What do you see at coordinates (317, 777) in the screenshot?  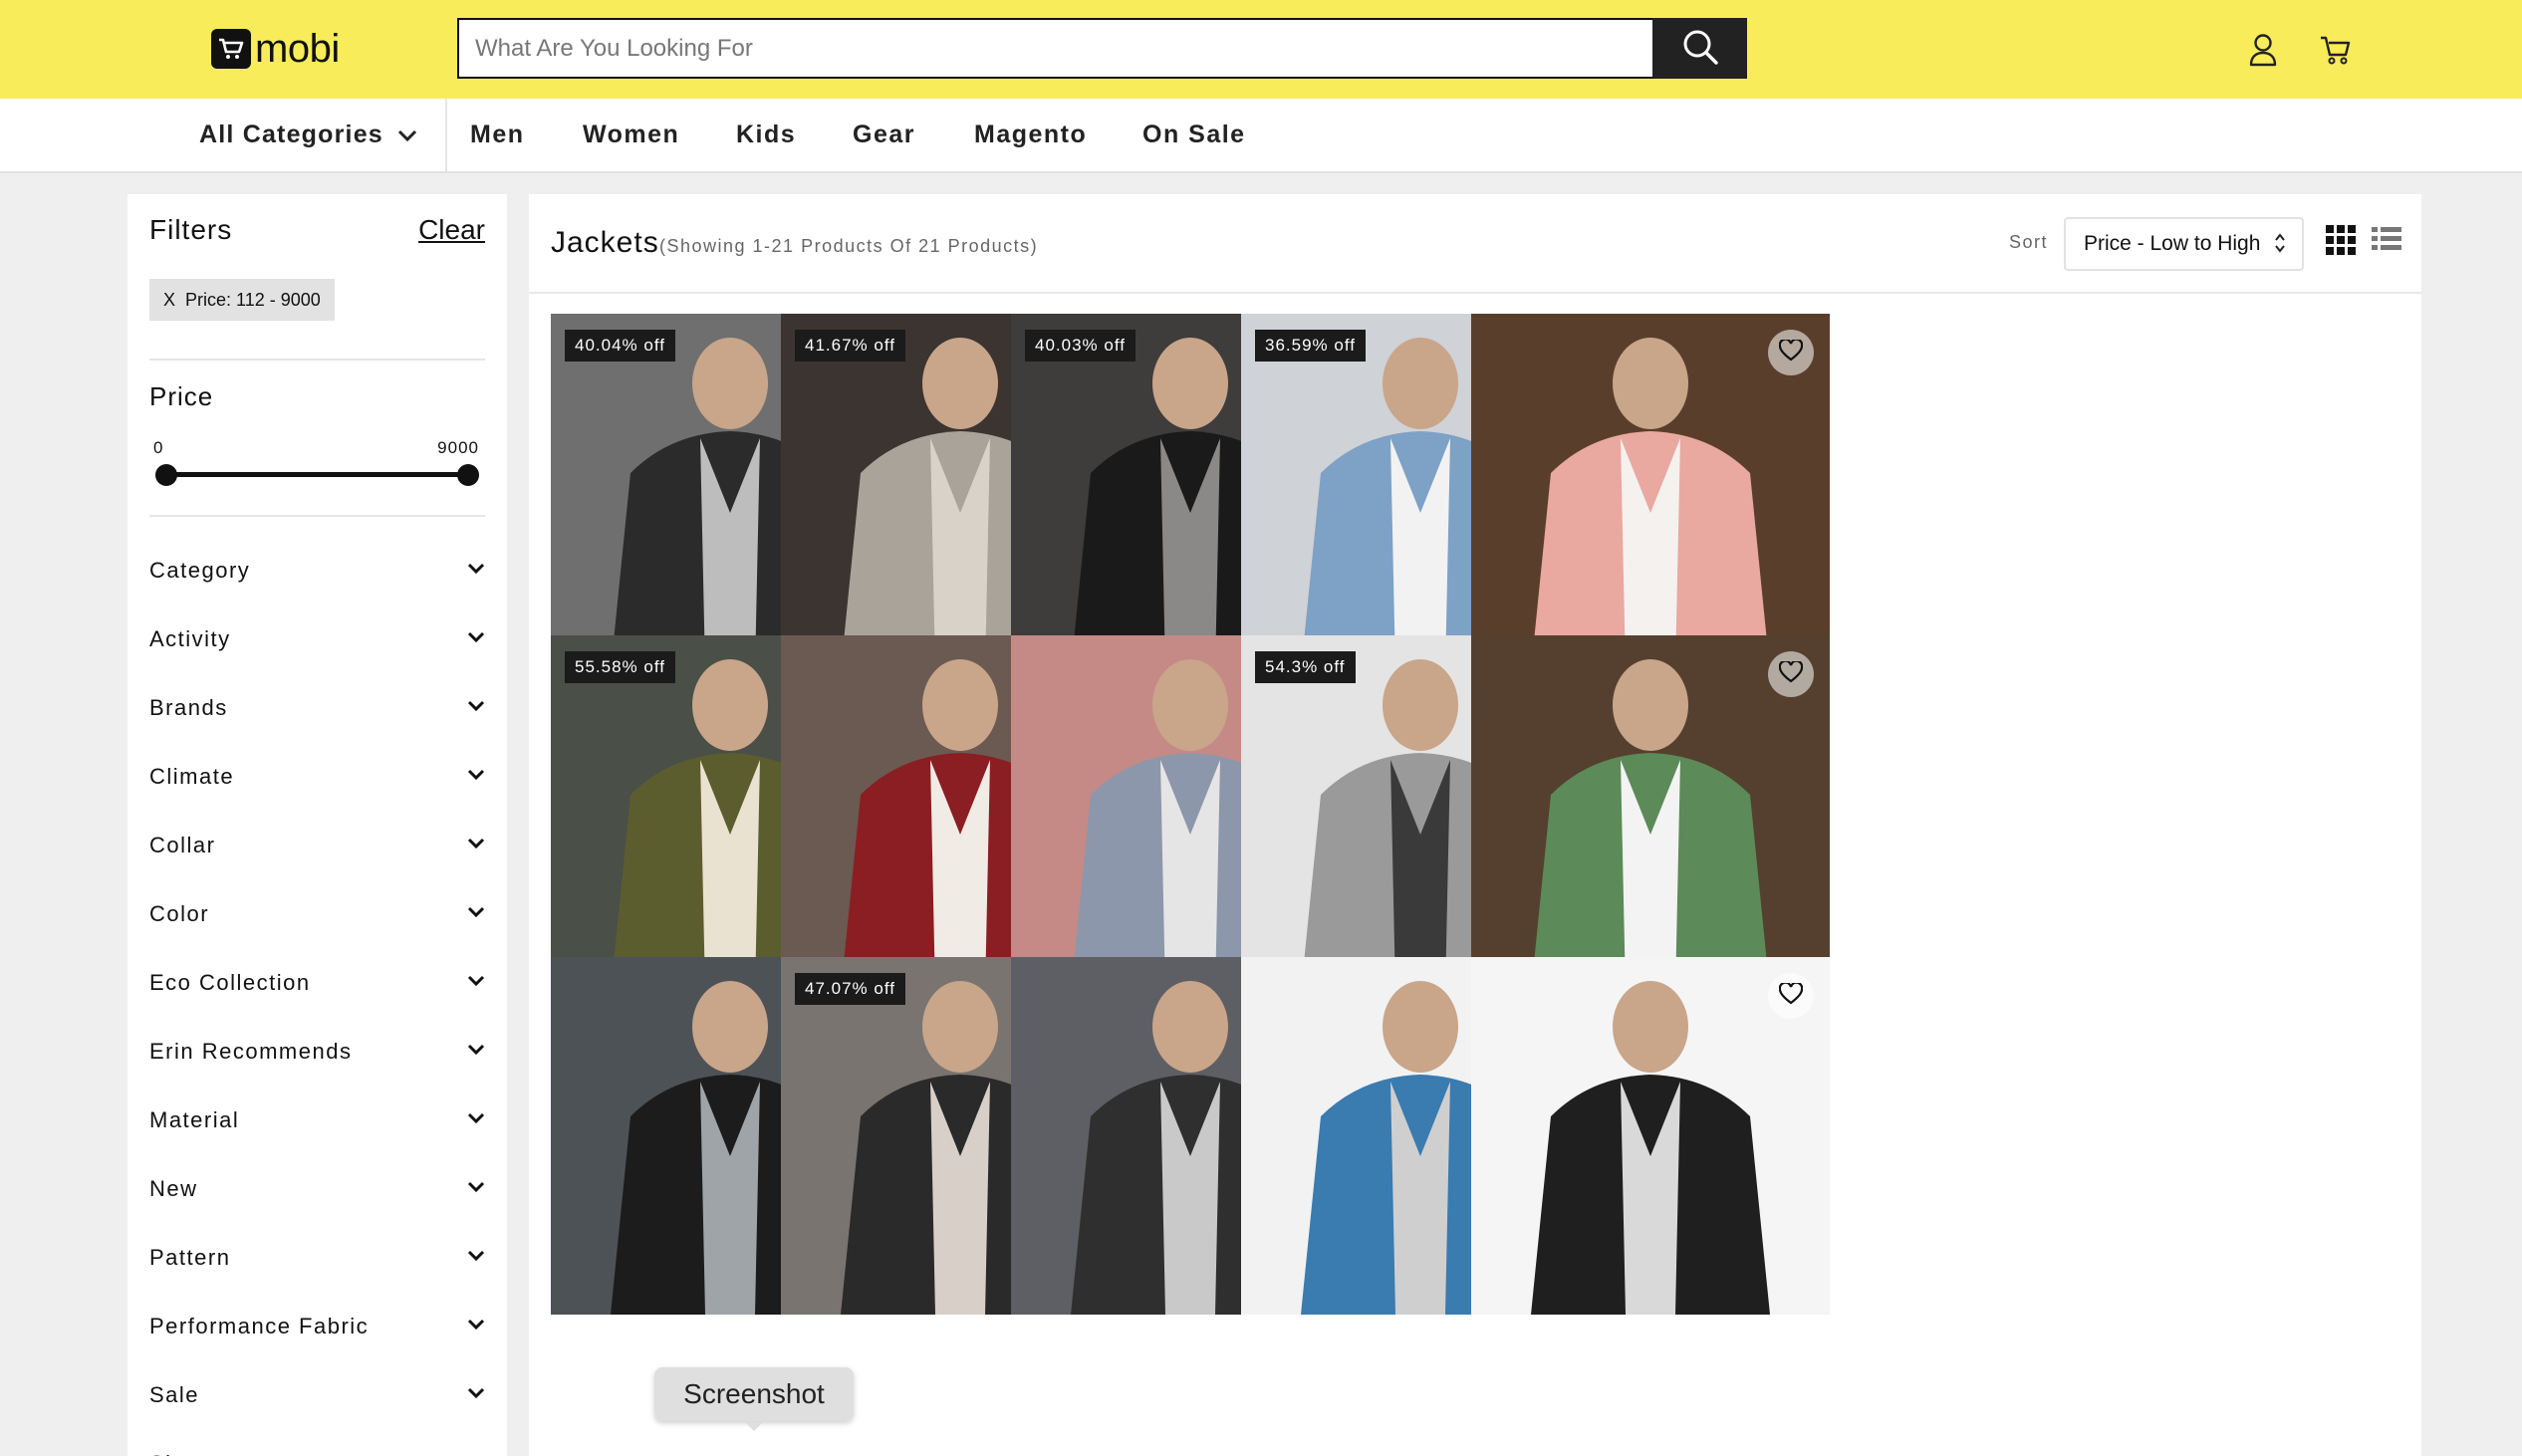 I see `filter-facet-climate: Climate` at bounding box center [317, 777].